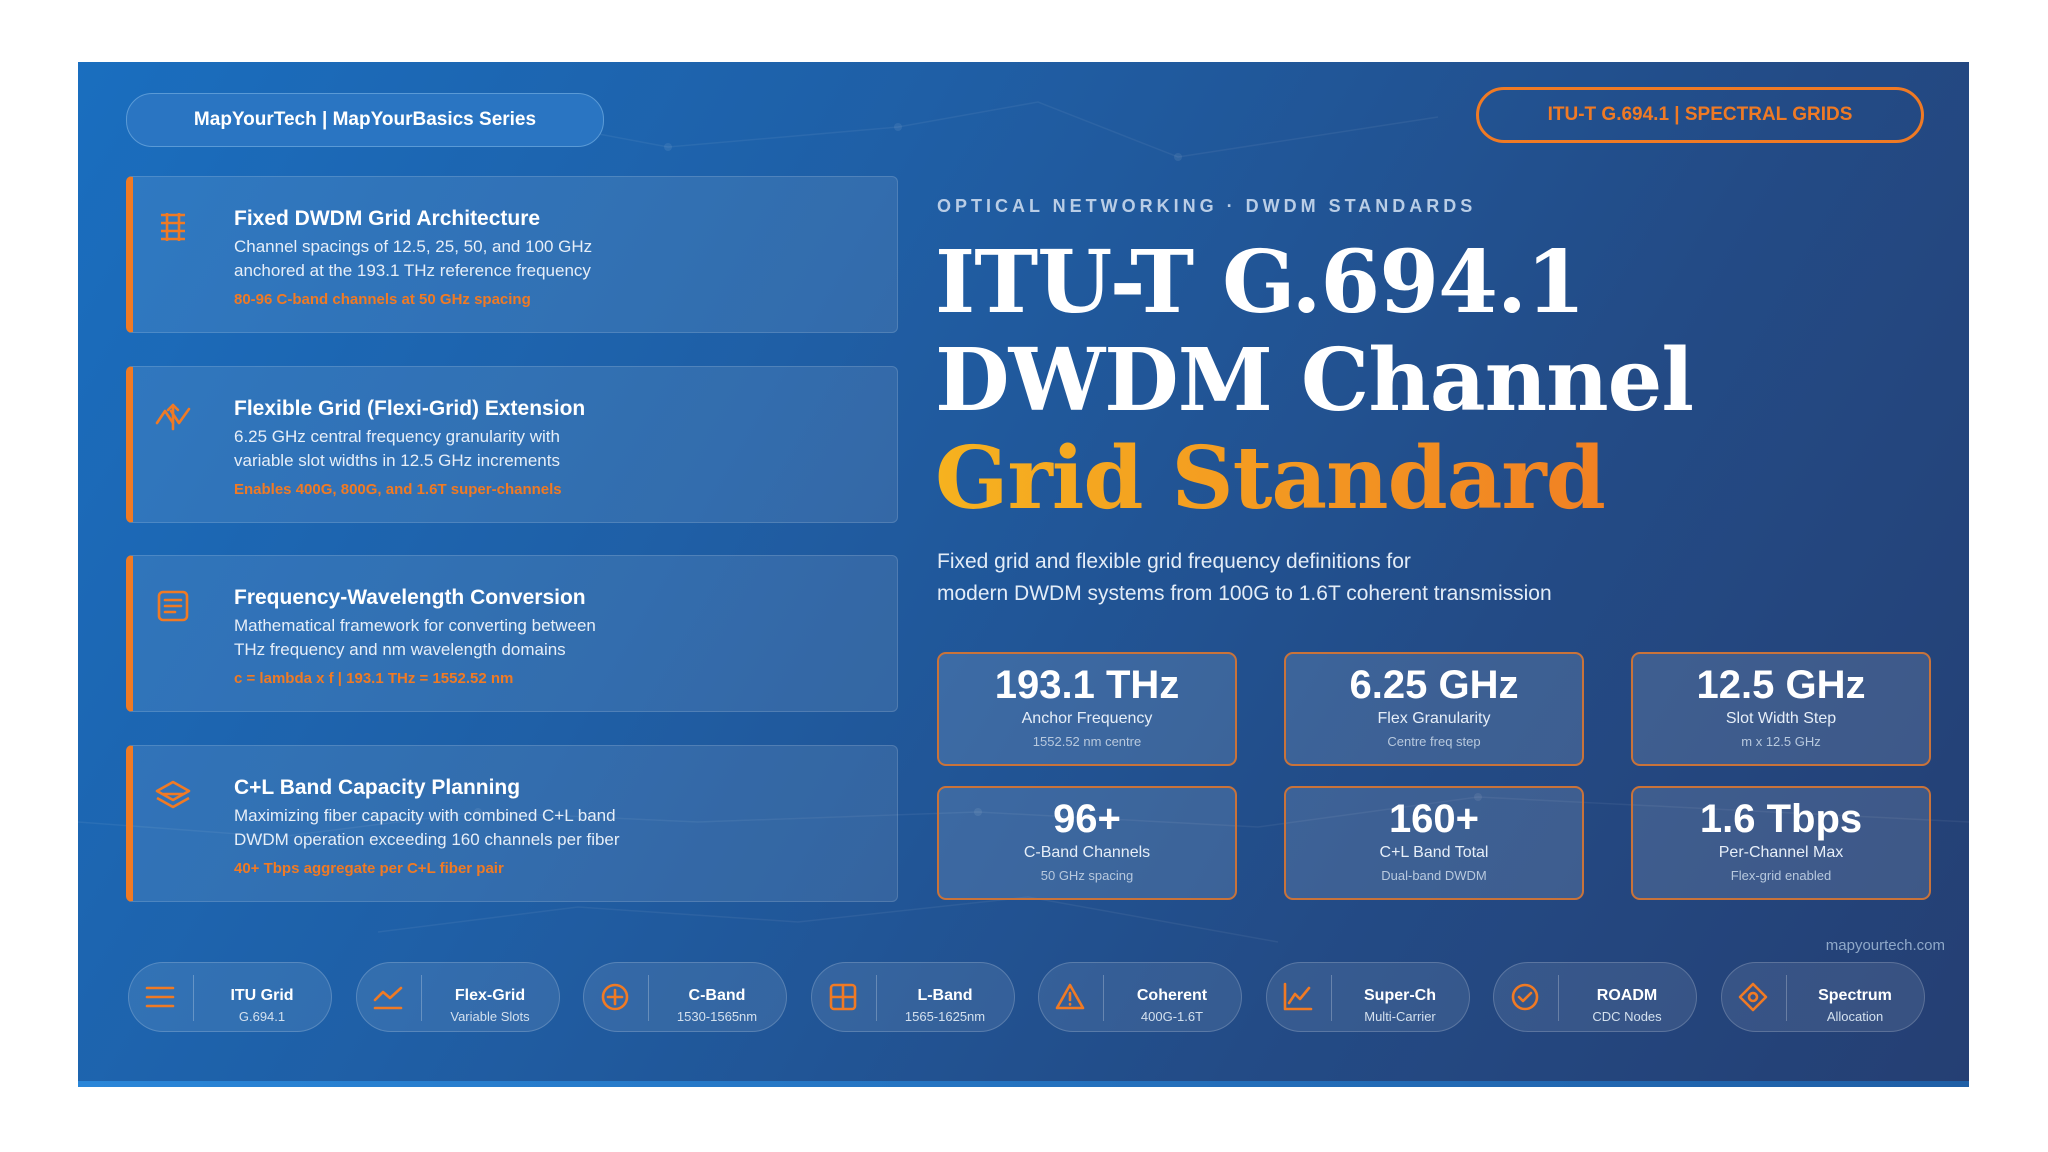  I want to click on card-title: C+L Band Capacity Planning, so click(377, 787).